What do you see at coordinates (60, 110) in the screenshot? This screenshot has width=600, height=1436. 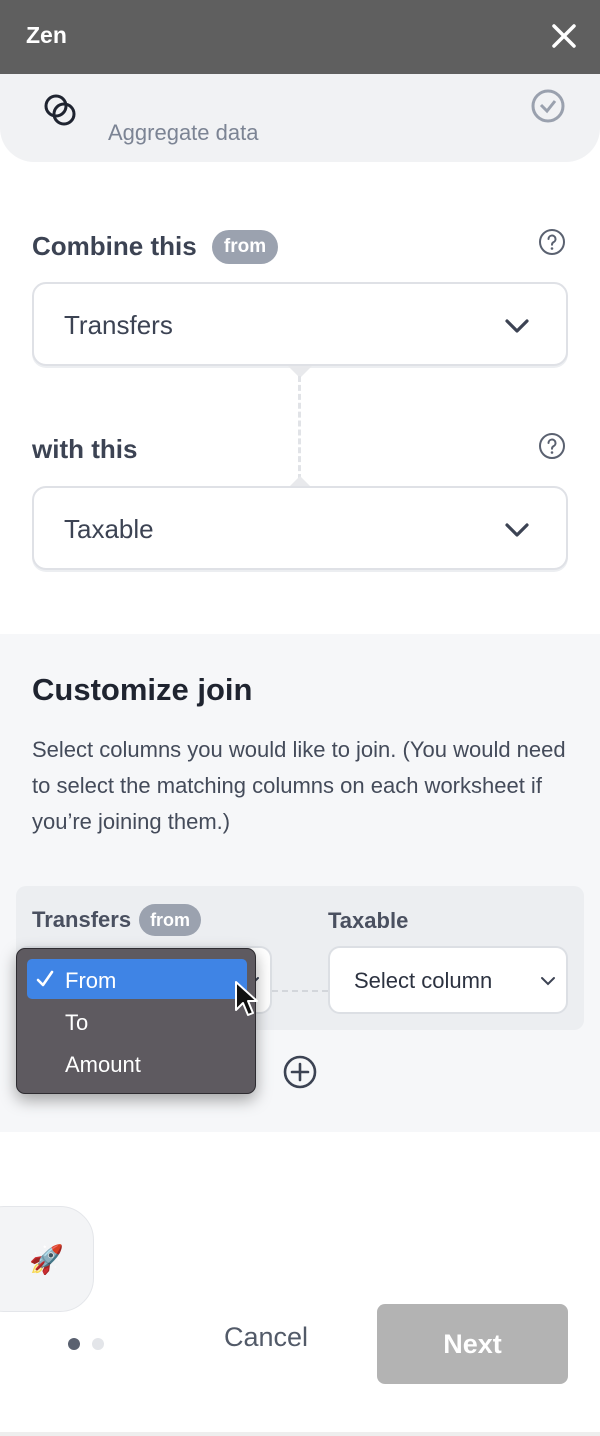 I see `join-circles-icon` at bounding box center [60, 110].